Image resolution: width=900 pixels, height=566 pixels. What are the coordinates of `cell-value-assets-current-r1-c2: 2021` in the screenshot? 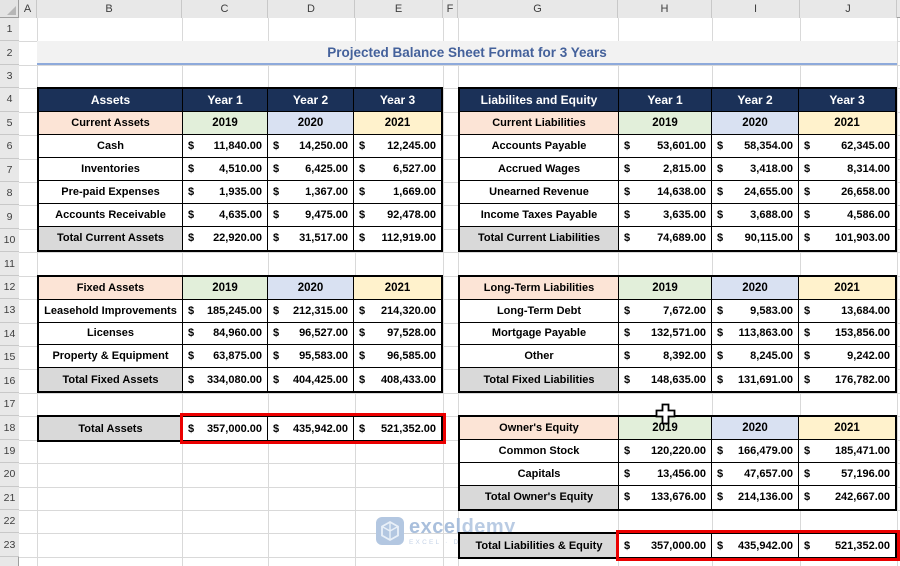 It's located at (397, 124).